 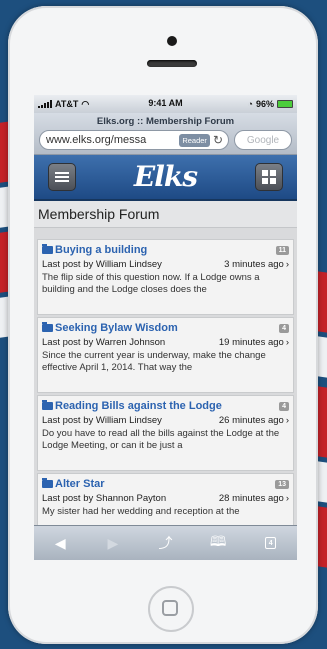 I want to click on post-time: 26 minutes ago, so click(x=251, y=420).